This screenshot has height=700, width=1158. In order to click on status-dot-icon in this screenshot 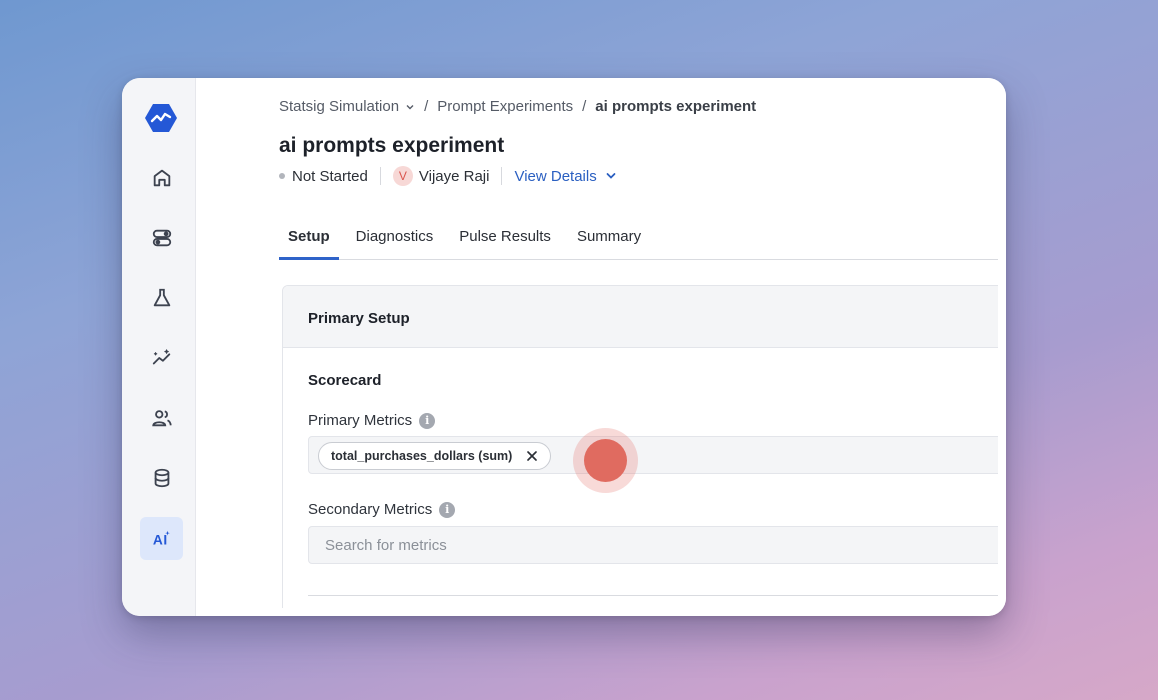, I will do `click(282, 176)`.